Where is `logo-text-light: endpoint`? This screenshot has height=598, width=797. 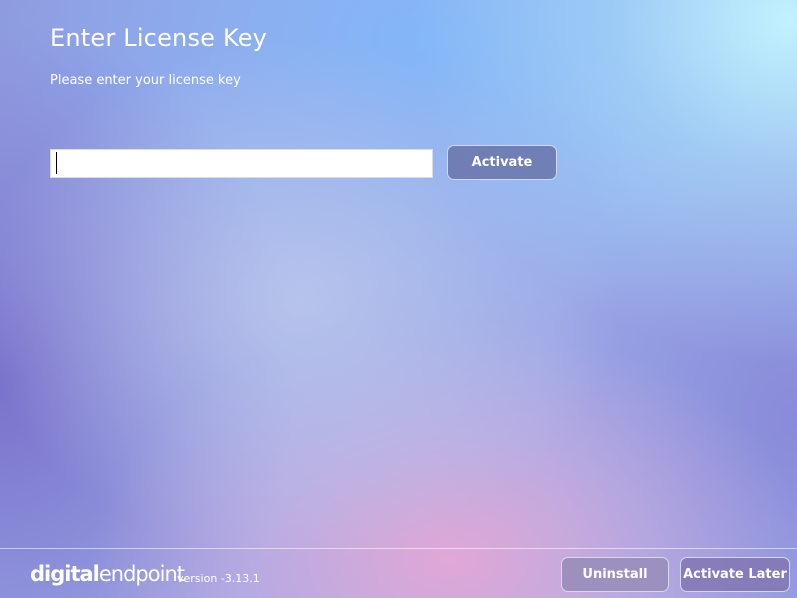 logo-text-light: endpoint is located at coordinates (141, 574).